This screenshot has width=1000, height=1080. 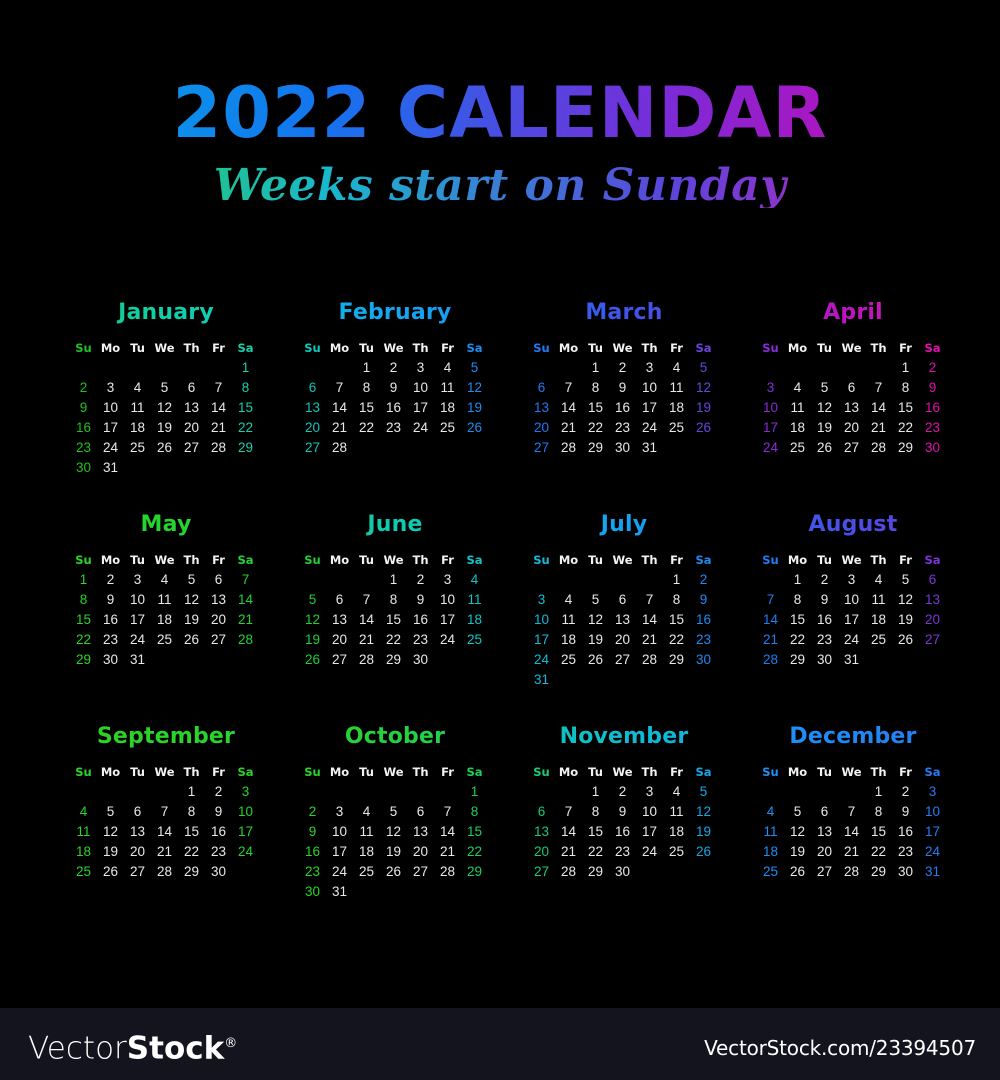 I want to click on day-cell: 13, so click(x=622, y=620).